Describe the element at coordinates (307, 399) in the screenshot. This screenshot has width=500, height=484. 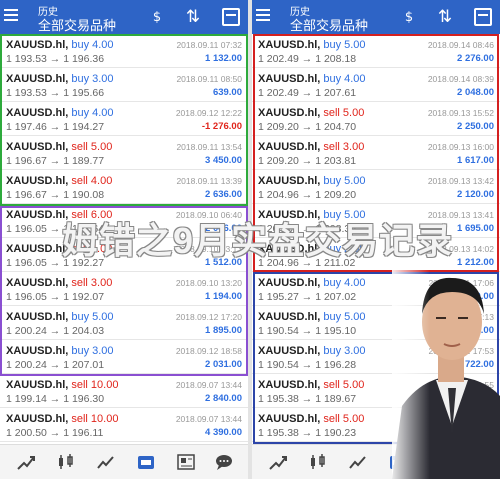
I see `trade-prices: 1 195.38 → 1 189.67` at that location.